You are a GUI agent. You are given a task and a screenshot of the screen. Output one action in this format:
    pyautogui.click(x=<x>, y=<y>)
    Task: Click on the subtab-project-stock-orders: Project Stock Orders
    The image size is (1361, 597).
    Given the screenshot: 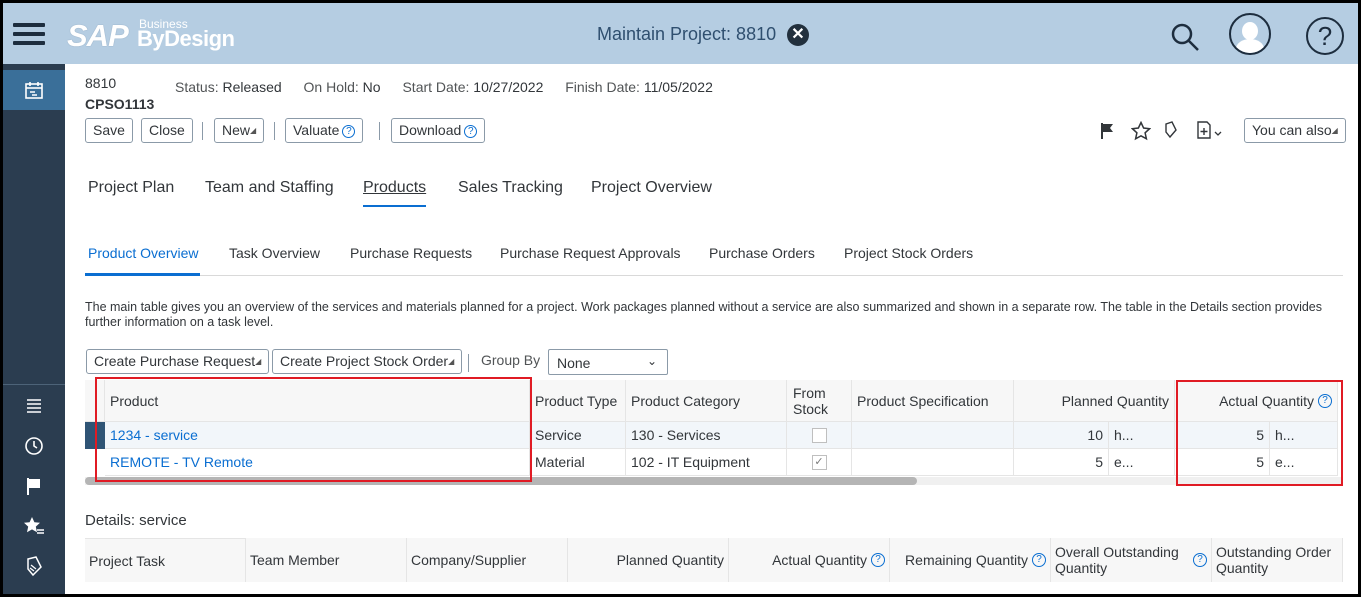 What is the action you would take?
    pyautogui.click(x=908, y=253)
    